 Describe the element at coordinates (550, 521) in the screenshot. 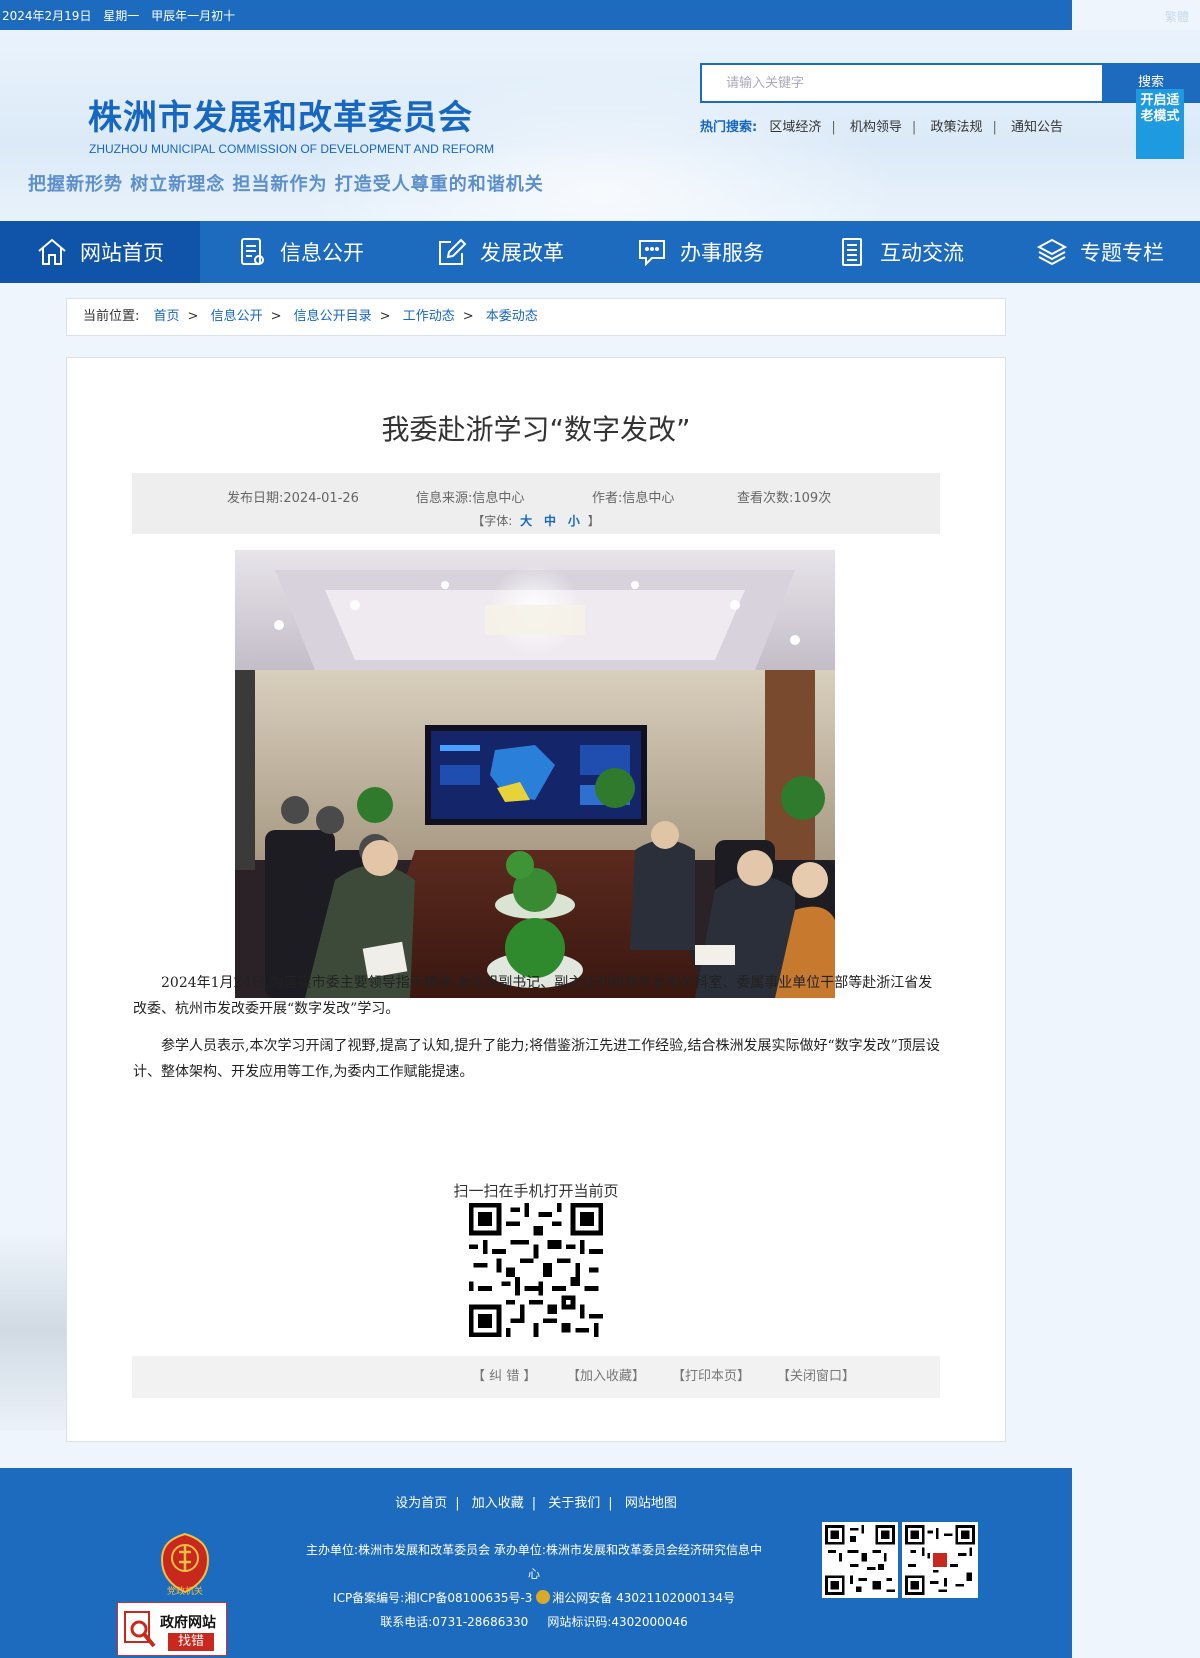

I see `font-medium-button: 中` at that location.